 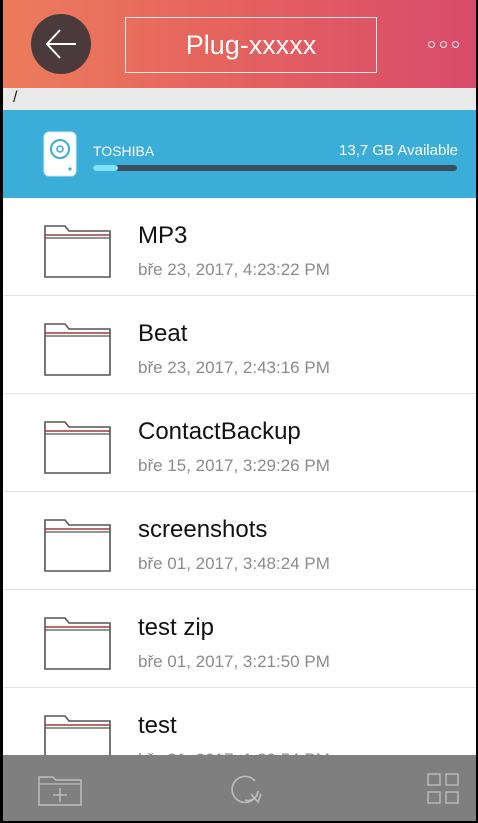 I want to click on back-button, so click(x=61, y=44).